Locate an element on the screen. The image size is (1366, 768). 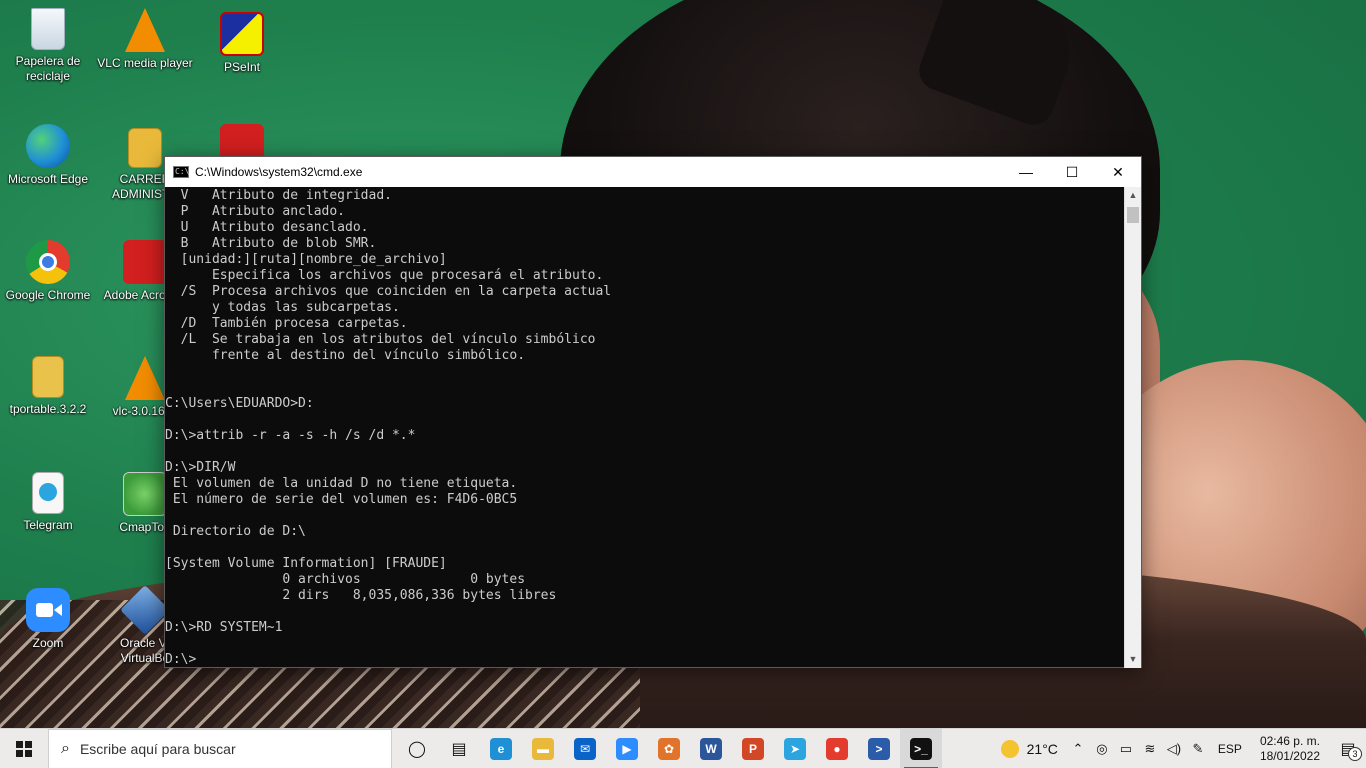
desktop-icon-label: PSeInt is located at coordinates (242, 67).